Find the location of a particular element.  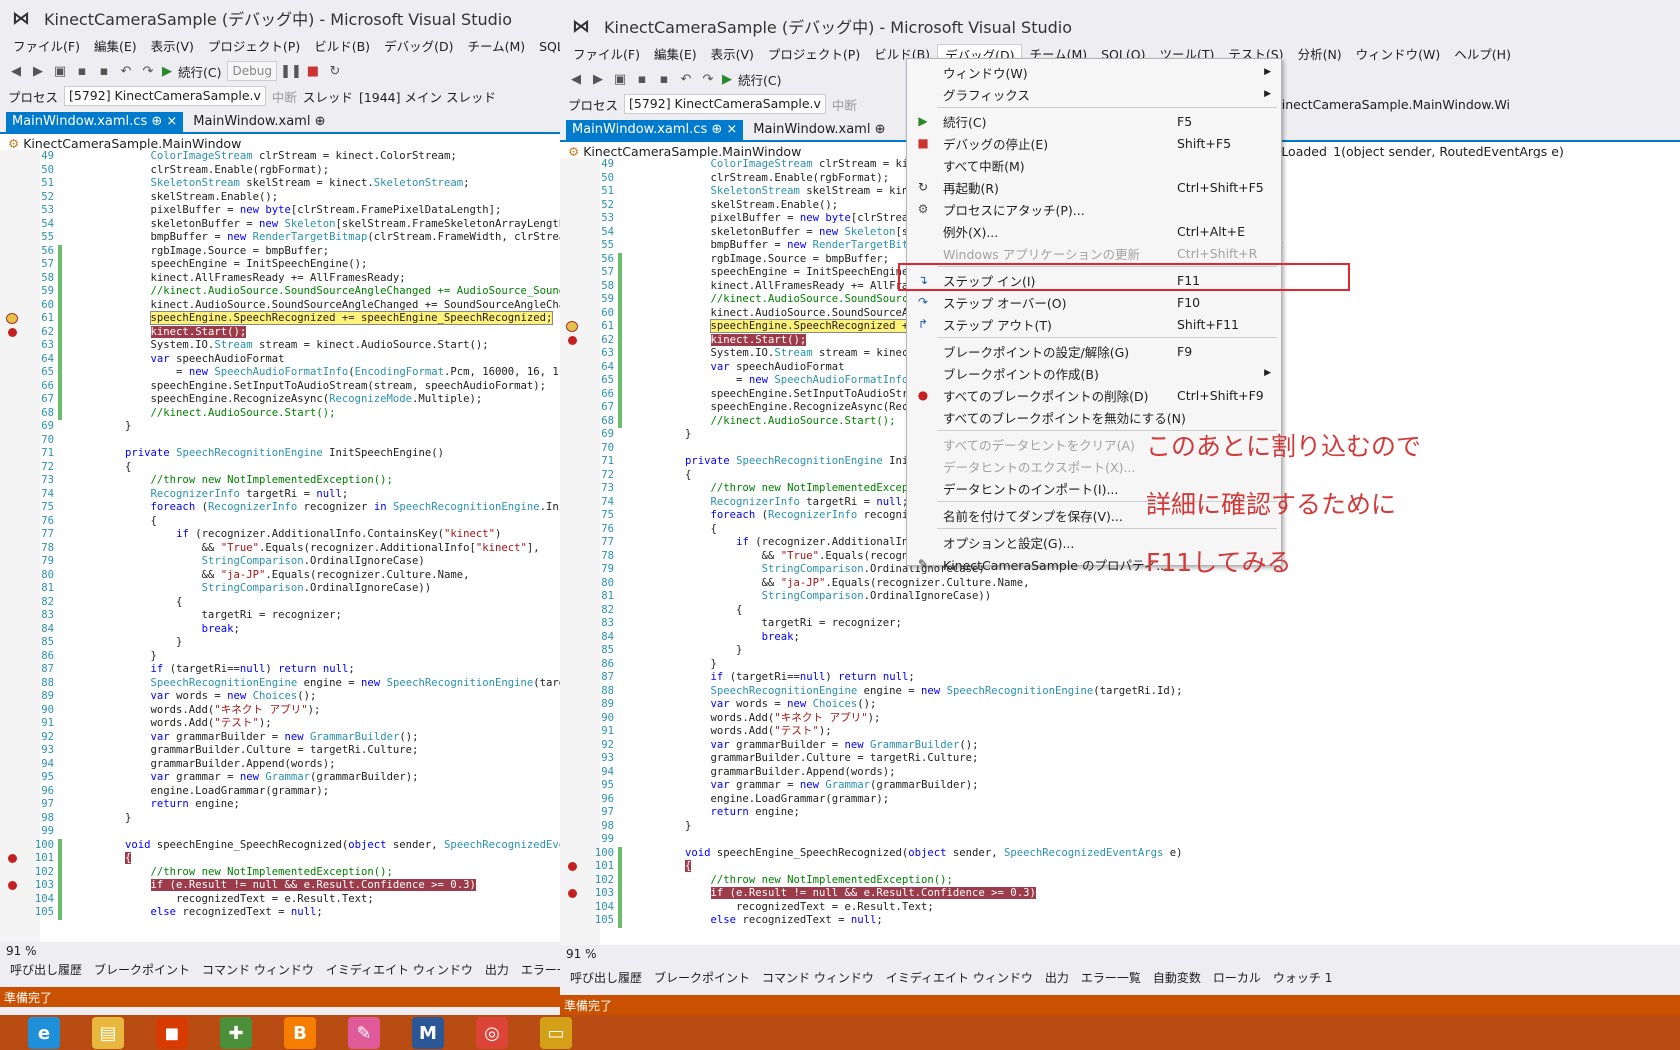

tool-window-tab: 自動変数 is located at coordinates (1177, 977).